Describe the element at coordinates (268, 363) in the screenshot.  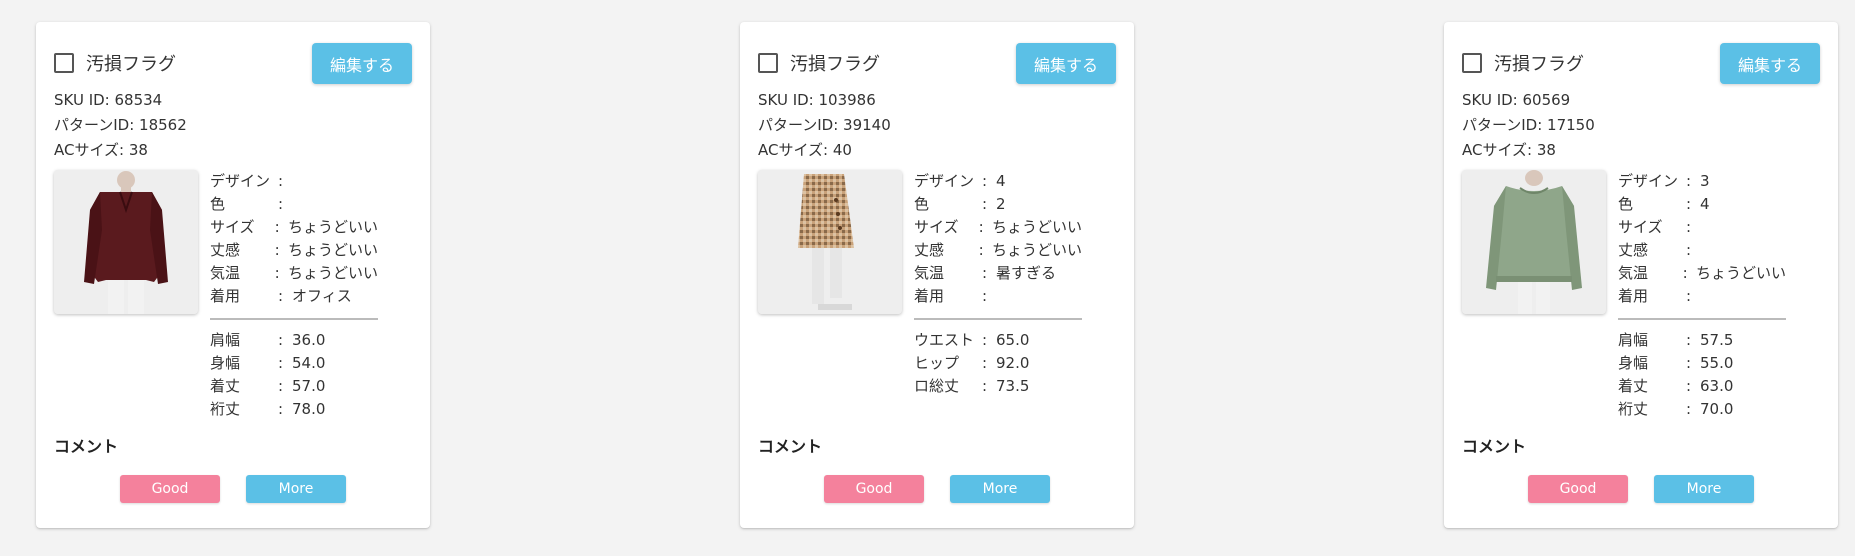
I see `measure-row: 身幅:54.0` at that location.